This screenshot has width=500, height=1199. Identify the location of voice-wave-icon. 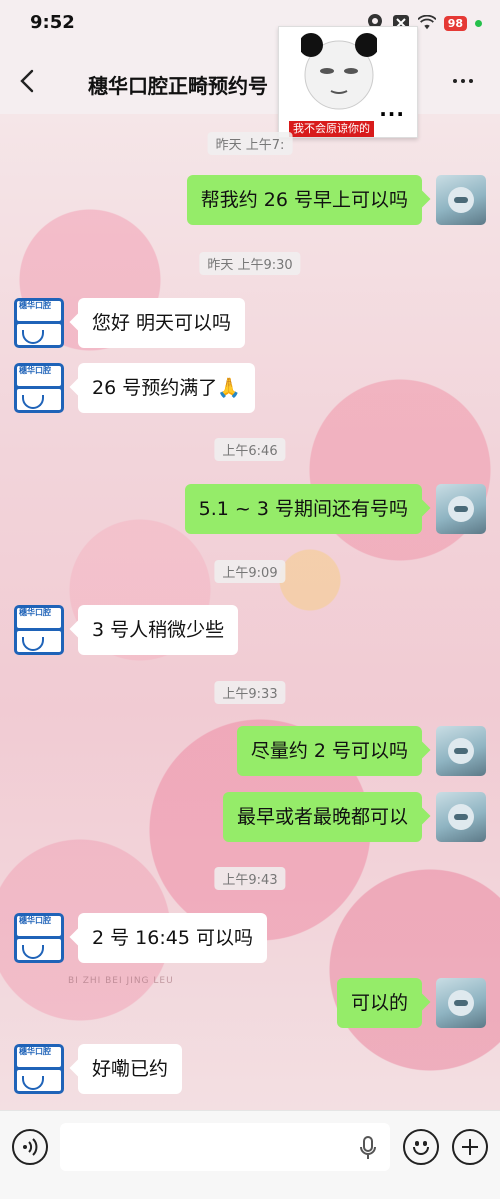
(30, 1147).